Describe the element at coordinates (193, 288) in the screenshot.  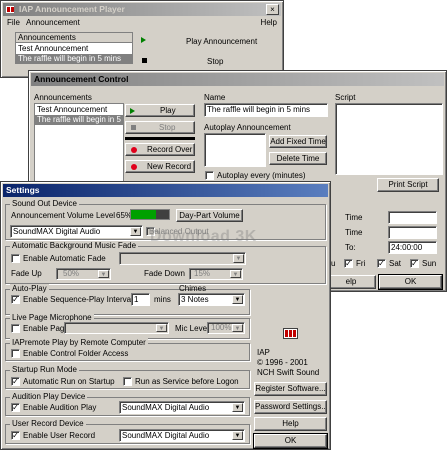
I see `chimes-label: Chimes` at that location.